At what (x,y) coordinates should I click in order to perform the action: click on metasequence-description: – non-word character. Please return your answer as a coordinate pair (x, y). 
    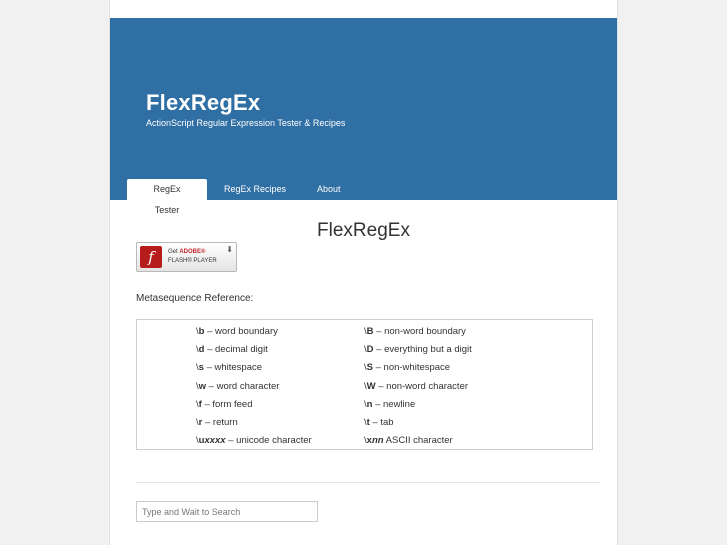
    Looking at the image, I should click on (422, 386).